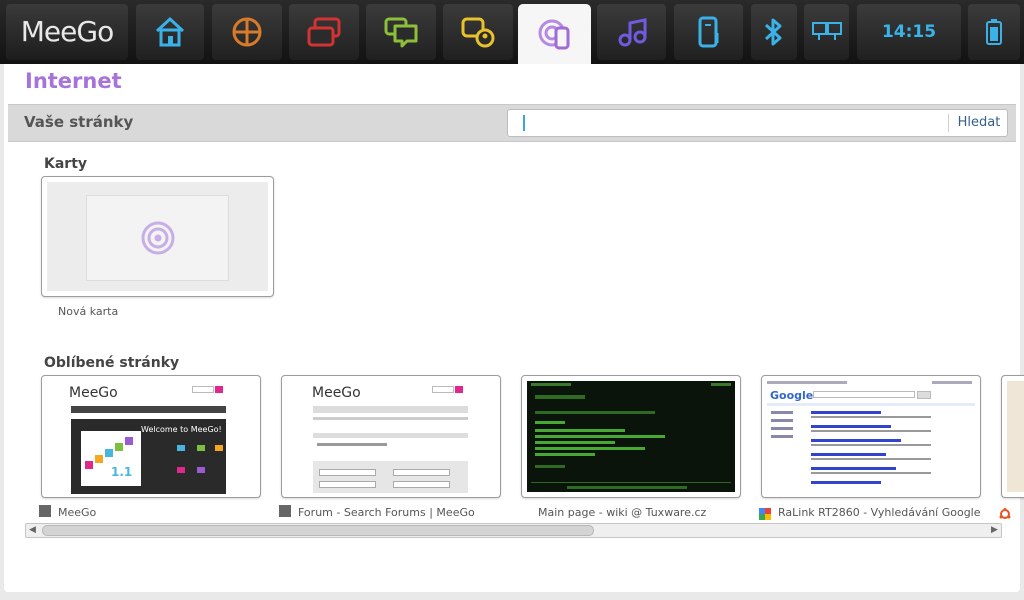 Image resolution: width=1024 pixels, height=600 pixels. Describe the element at coordinates (148, 456) in the screenshot. I see `meego-thumb-hero: Welcome to MeeGo! 1.1` at that location.